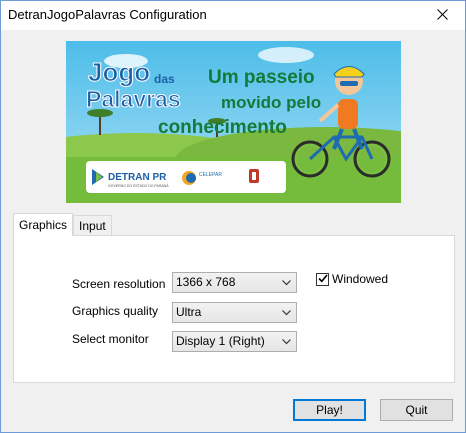 Image resolution: width=466 pixels, height=433 pixels. What do you see at coordinates (107, 14) in the screenshot?
I see `window-title: DetranJogoPalavras Configuration` at bounding box center [107, 14].